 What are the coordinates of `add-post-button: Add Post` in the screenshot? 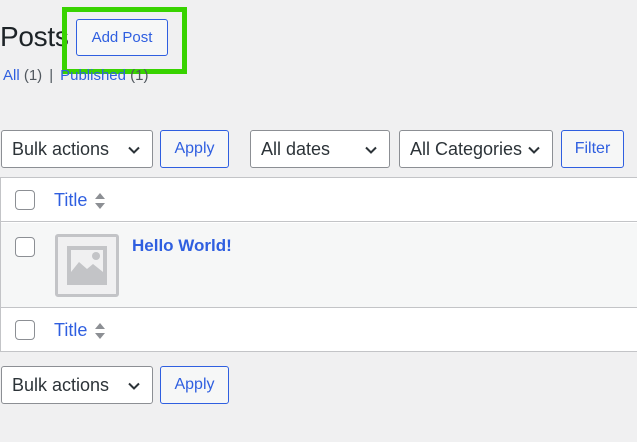 It's located at (122, 37).